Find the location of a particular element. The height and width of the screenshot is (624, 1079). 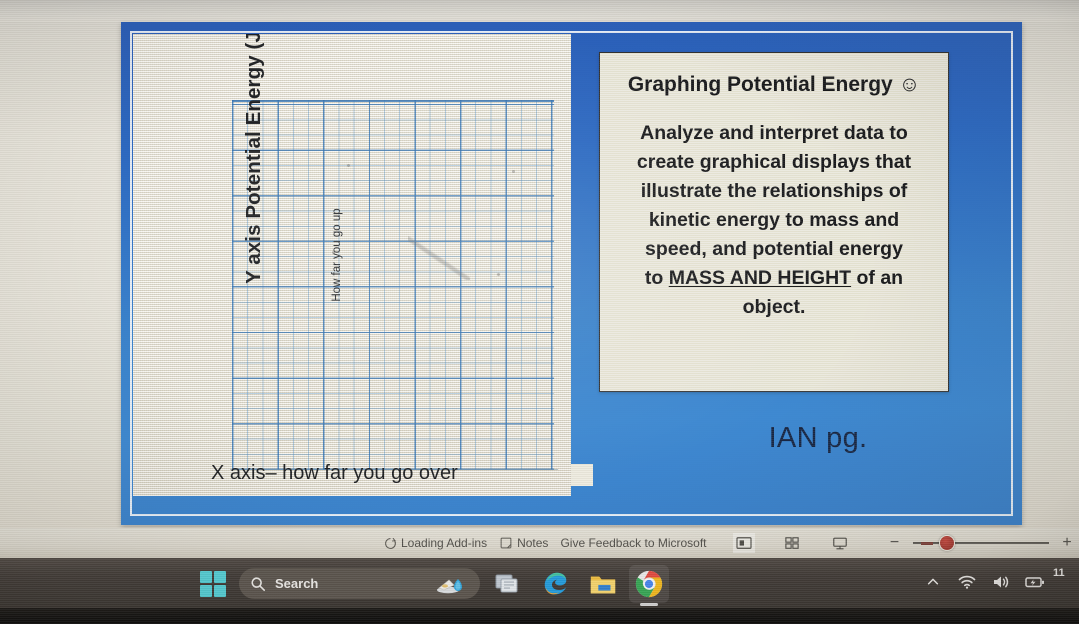

taskbar-app-file-explorer is located at coordinates (603, 584).